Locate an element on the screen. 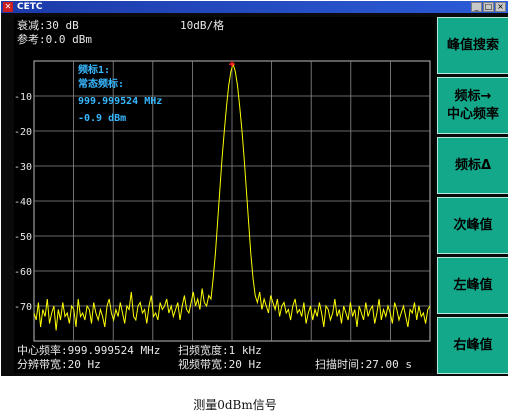  rbw-readout: 分辨带宽:20 Hz is located at coordinates (59, 364).